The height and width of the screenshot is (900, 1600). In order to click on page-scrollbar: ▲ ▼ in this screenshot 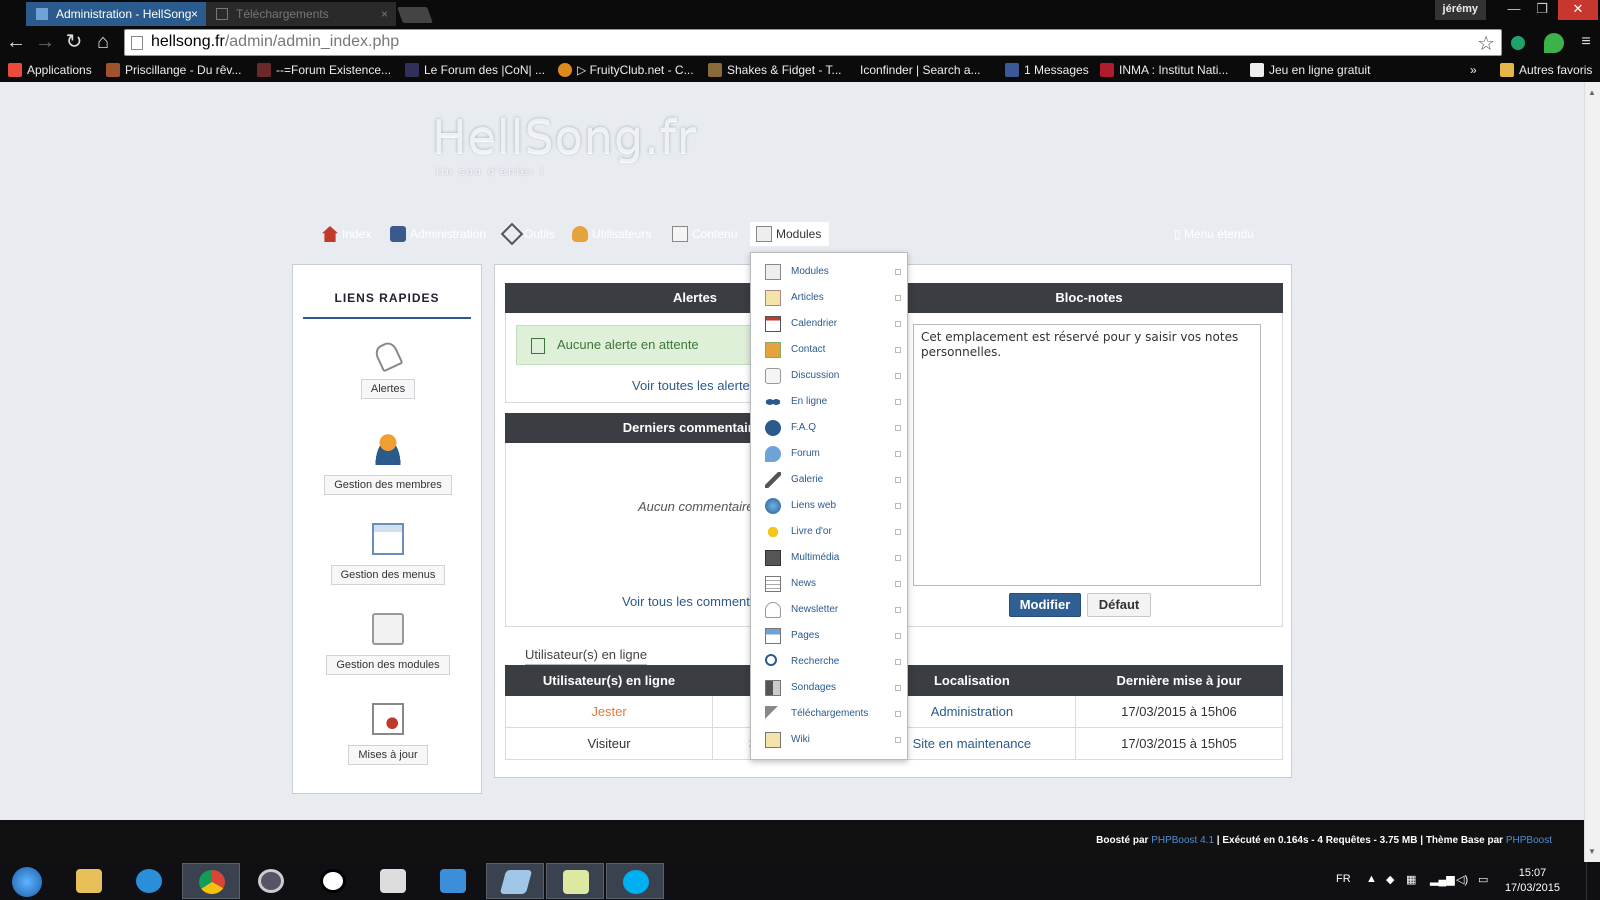, I will do `click(1592, 472)`.